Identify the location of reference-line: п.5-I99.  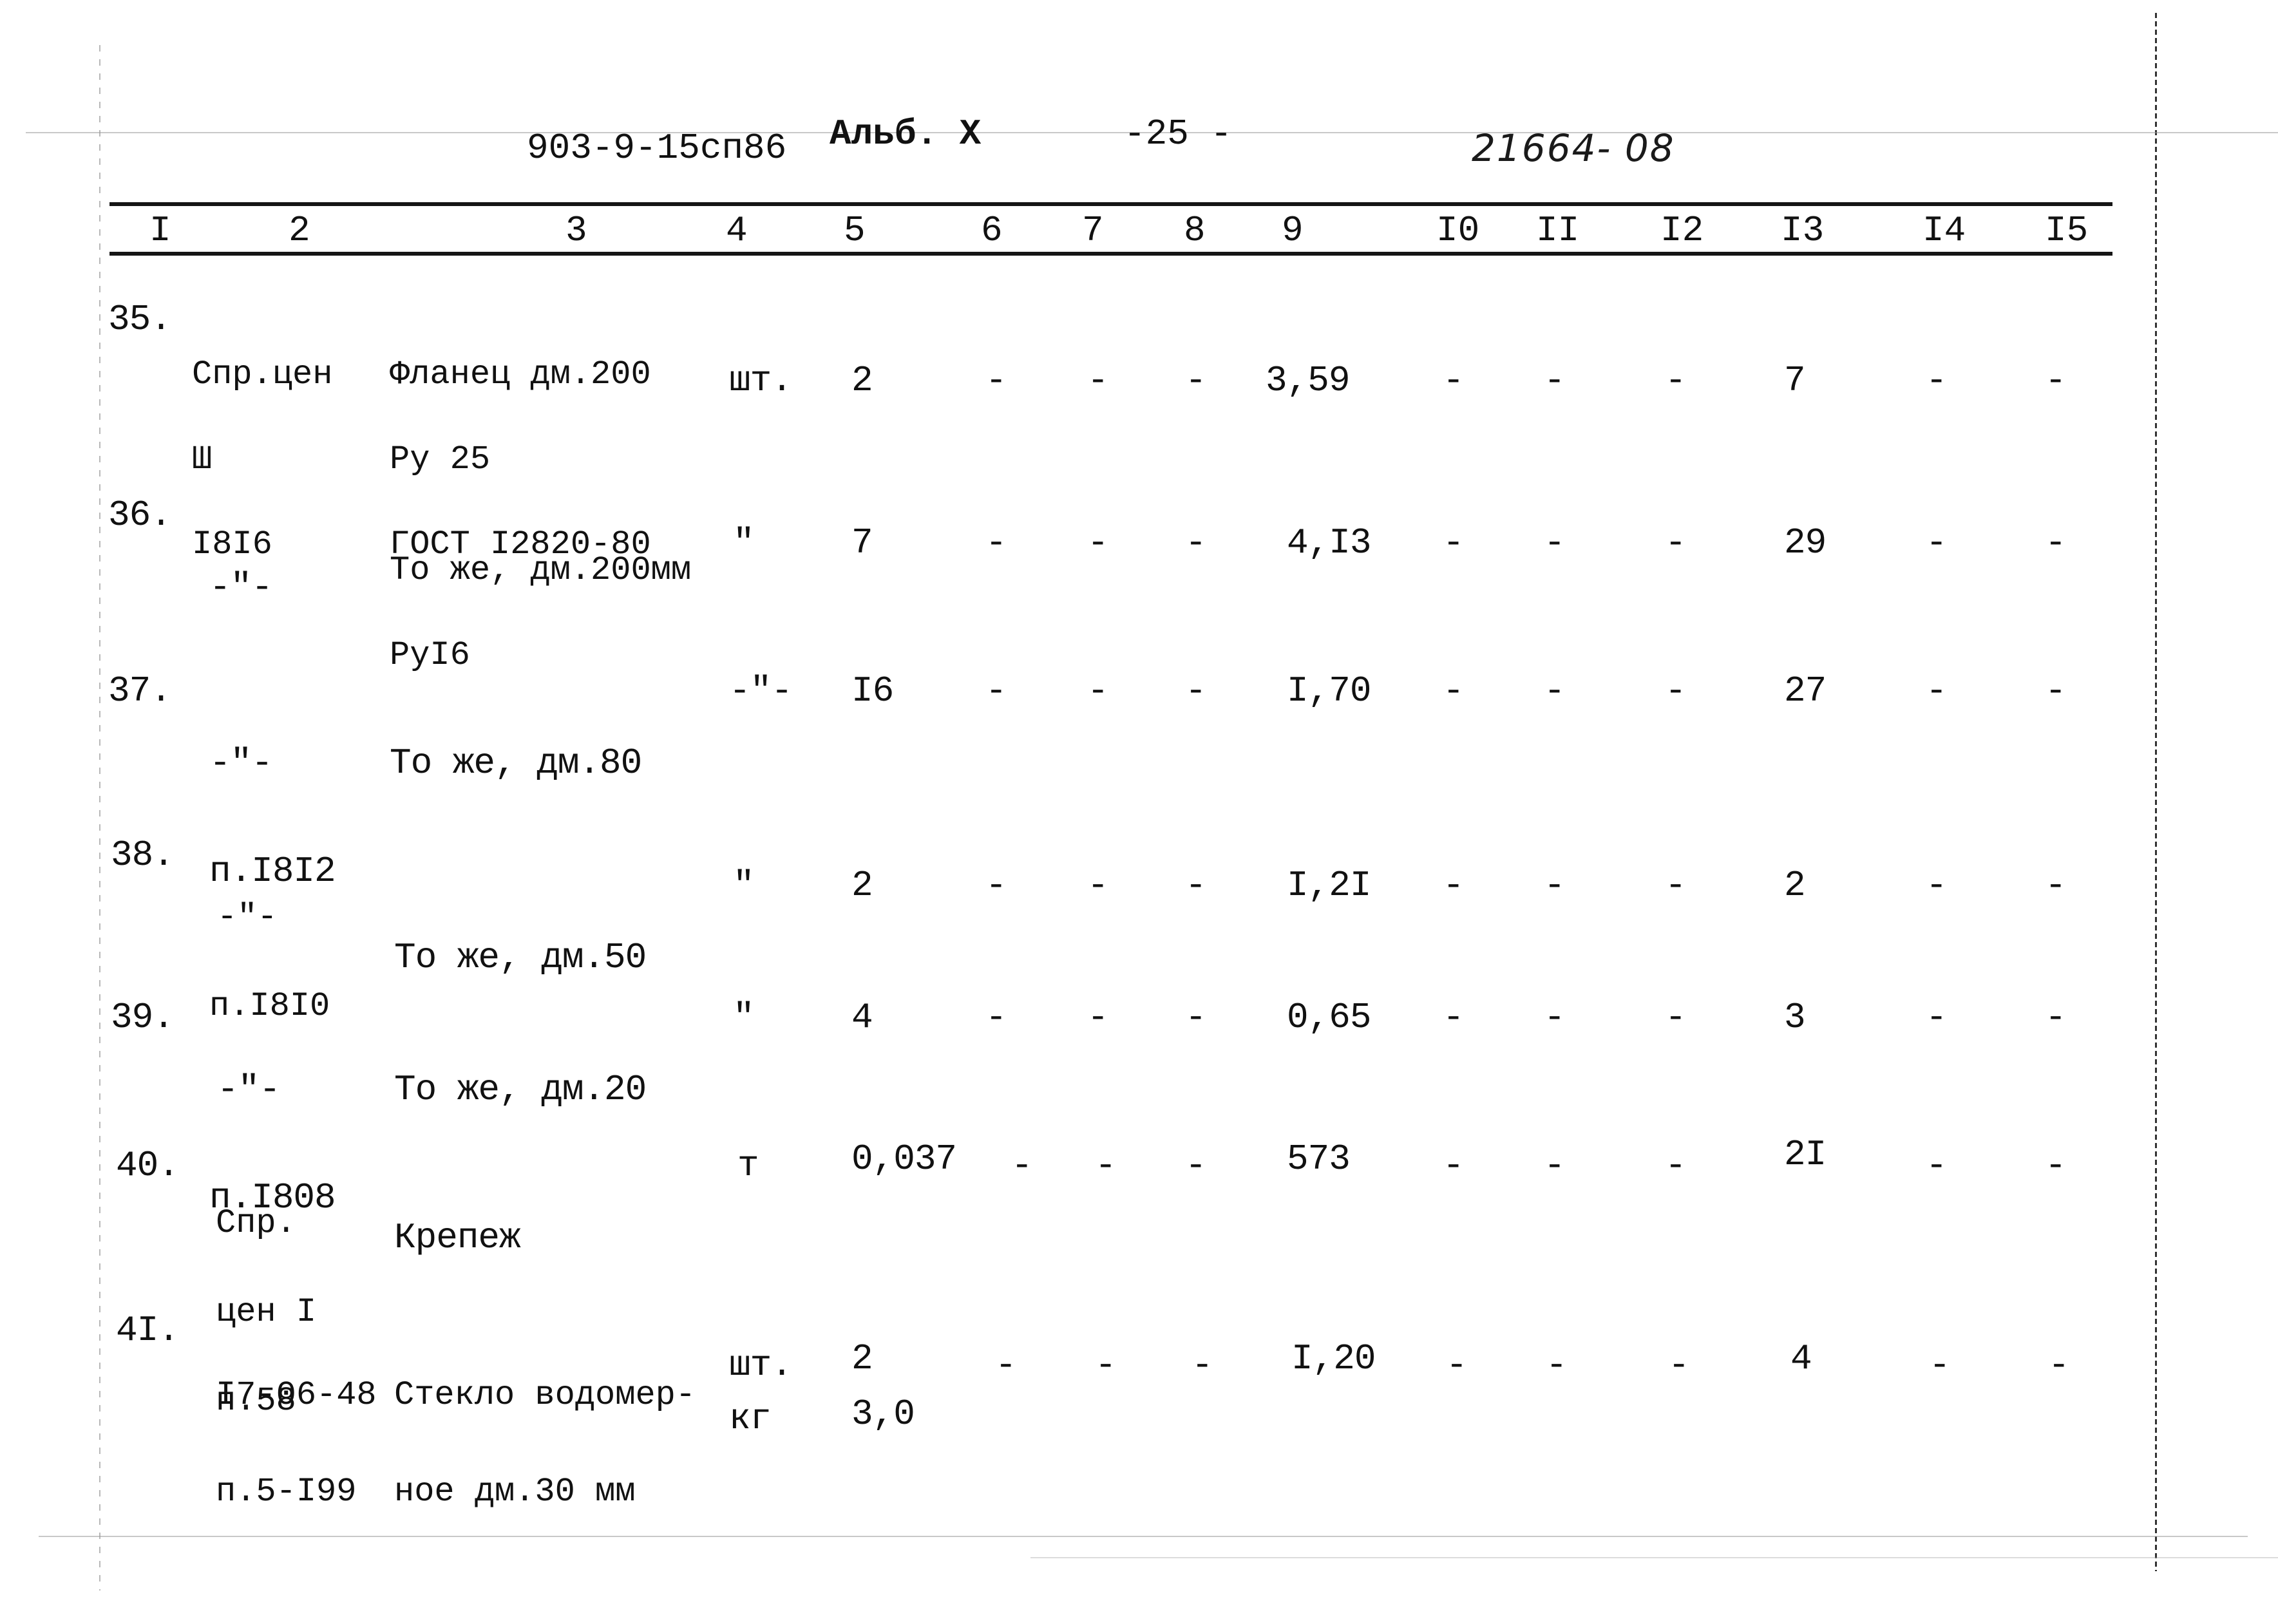
(286, 1492).